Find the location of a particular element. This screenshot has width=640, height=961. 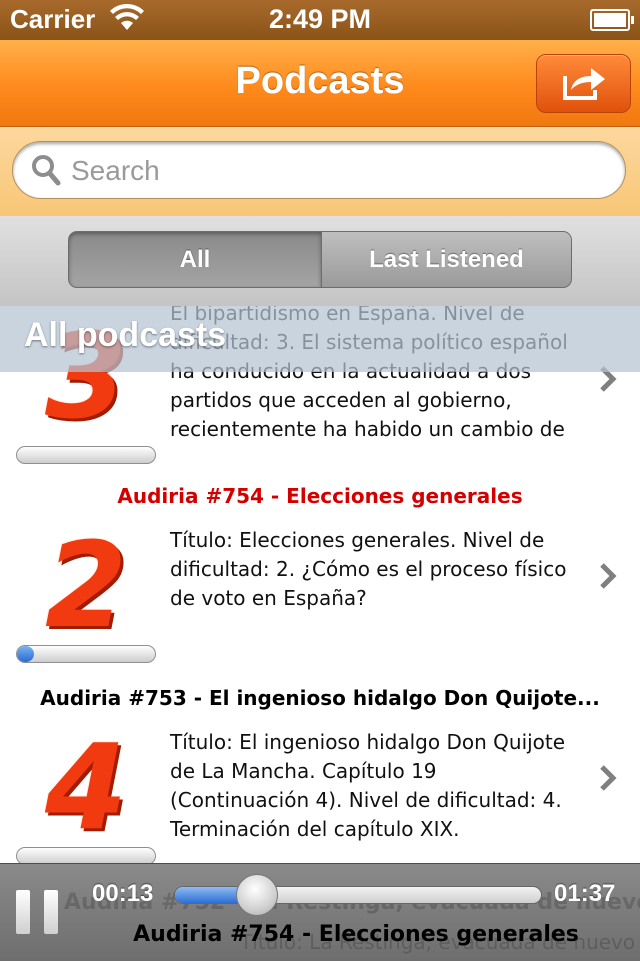

level-badge: 4 is located at coordinates (86, 787).